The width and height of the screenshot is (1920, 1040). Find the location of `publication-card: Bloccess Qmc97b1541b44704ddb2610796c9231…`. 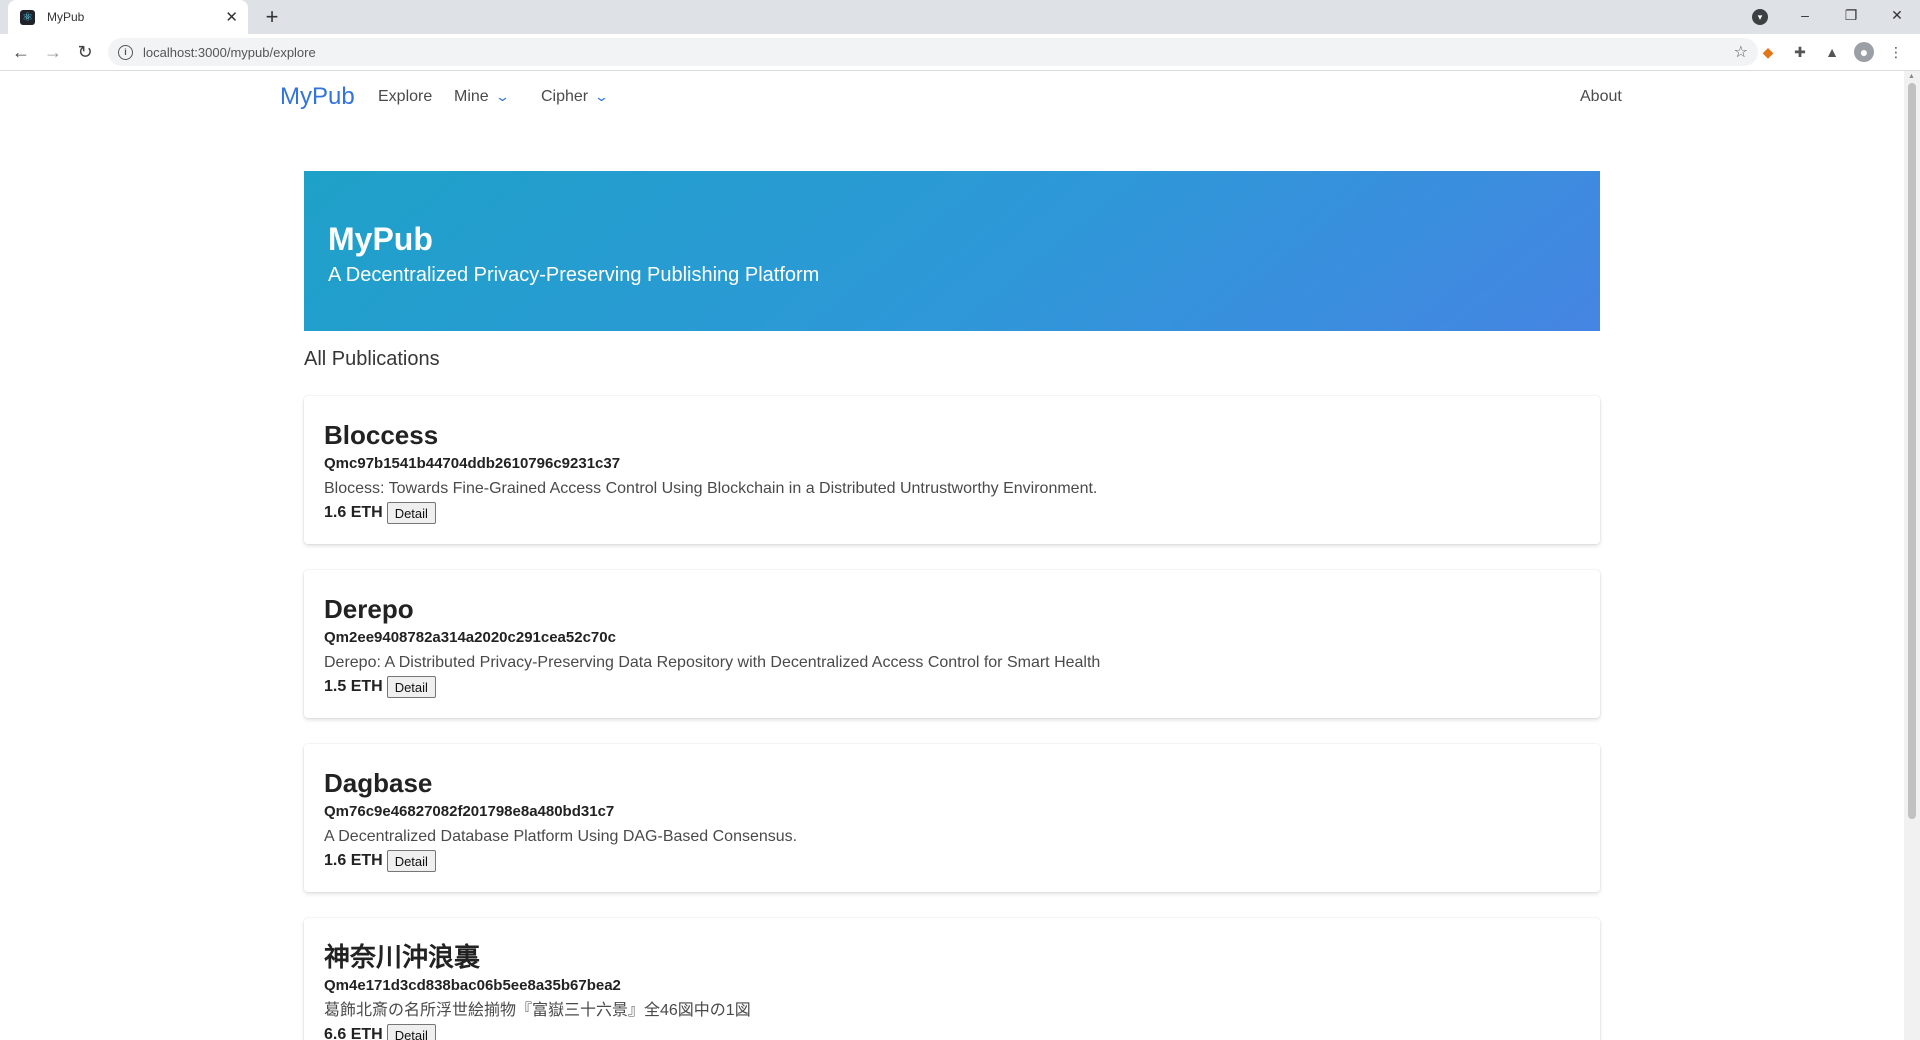

publication-card: Bloccess Qmc97b1541b44704ddb2610796c9231… is located at coordinates (952, 470).